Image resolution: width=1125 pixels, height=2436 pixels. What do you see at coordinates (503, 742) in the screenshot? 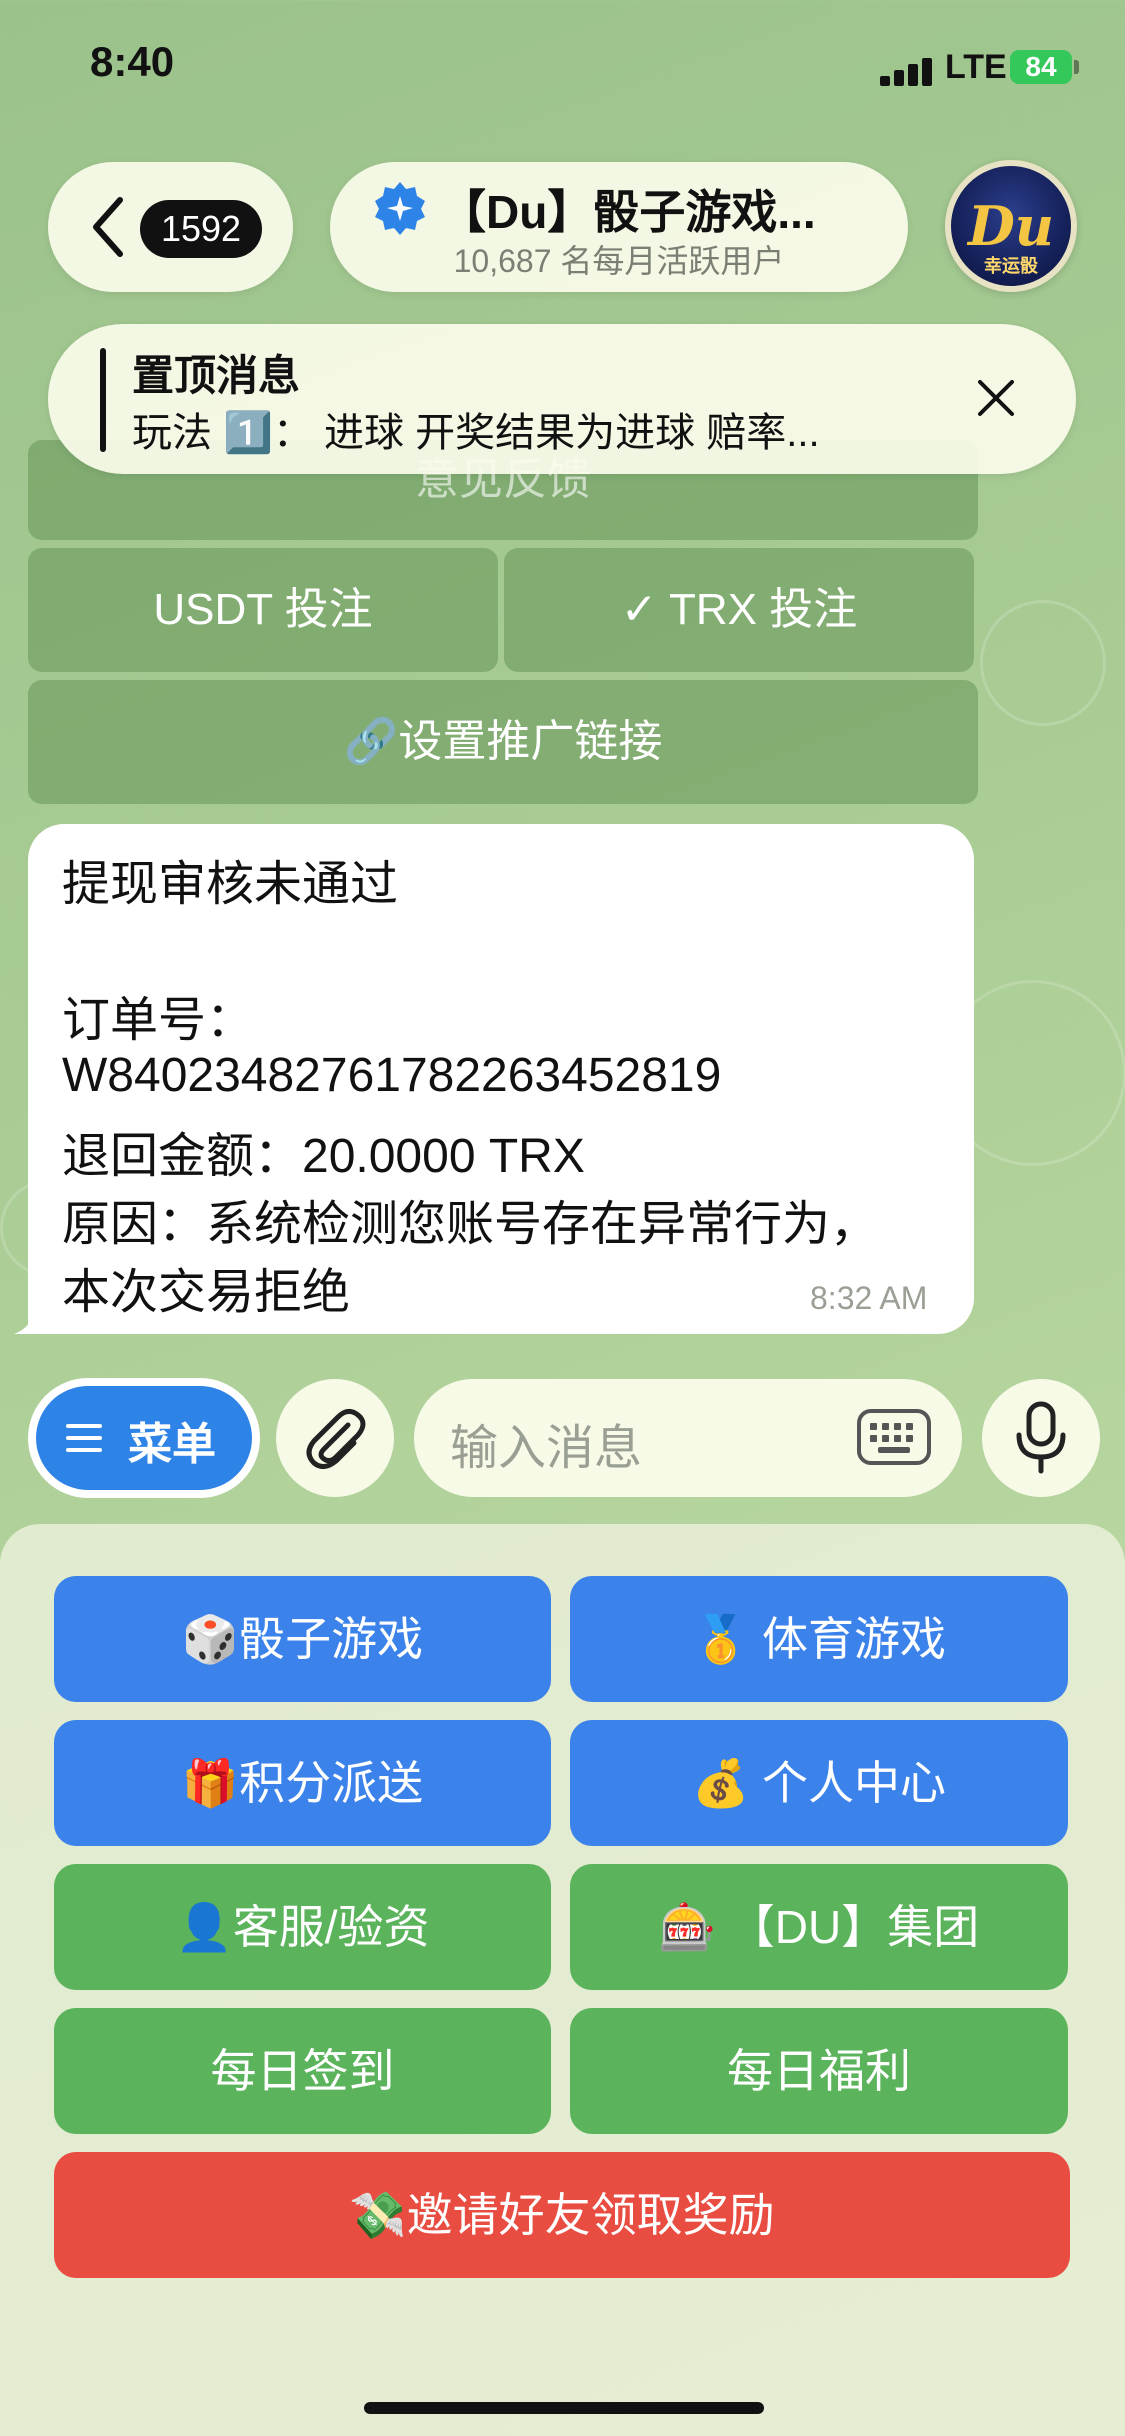
I see `referral-link-button: 🔗设置推广链接` at bounding box center [503, 742].